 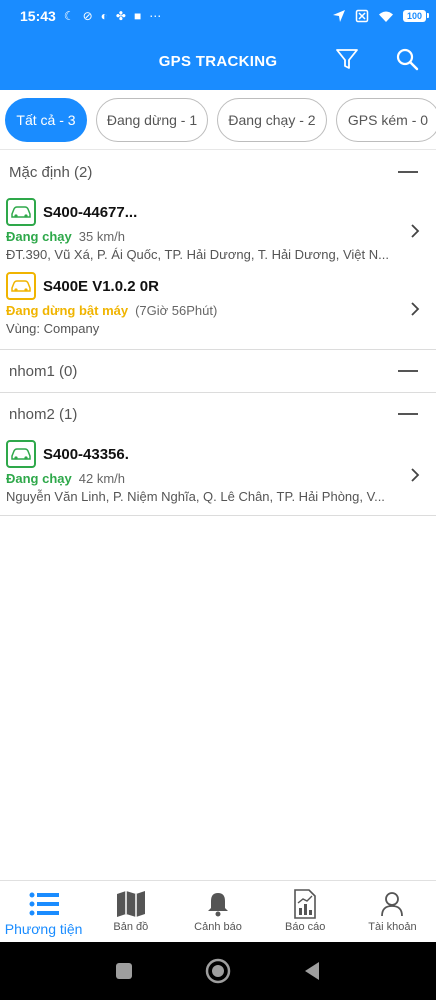 I want to click on vehicle-duration: (7Giờ 56Phút), so click(x=176, y=310).